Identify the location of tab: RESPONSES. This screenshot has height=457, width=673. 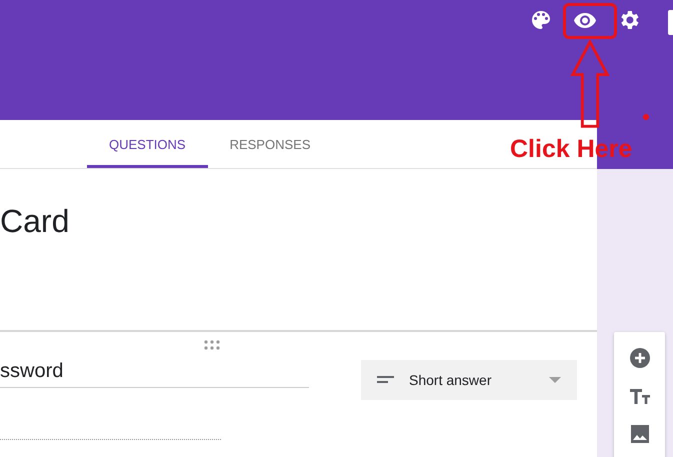
(270, 144).